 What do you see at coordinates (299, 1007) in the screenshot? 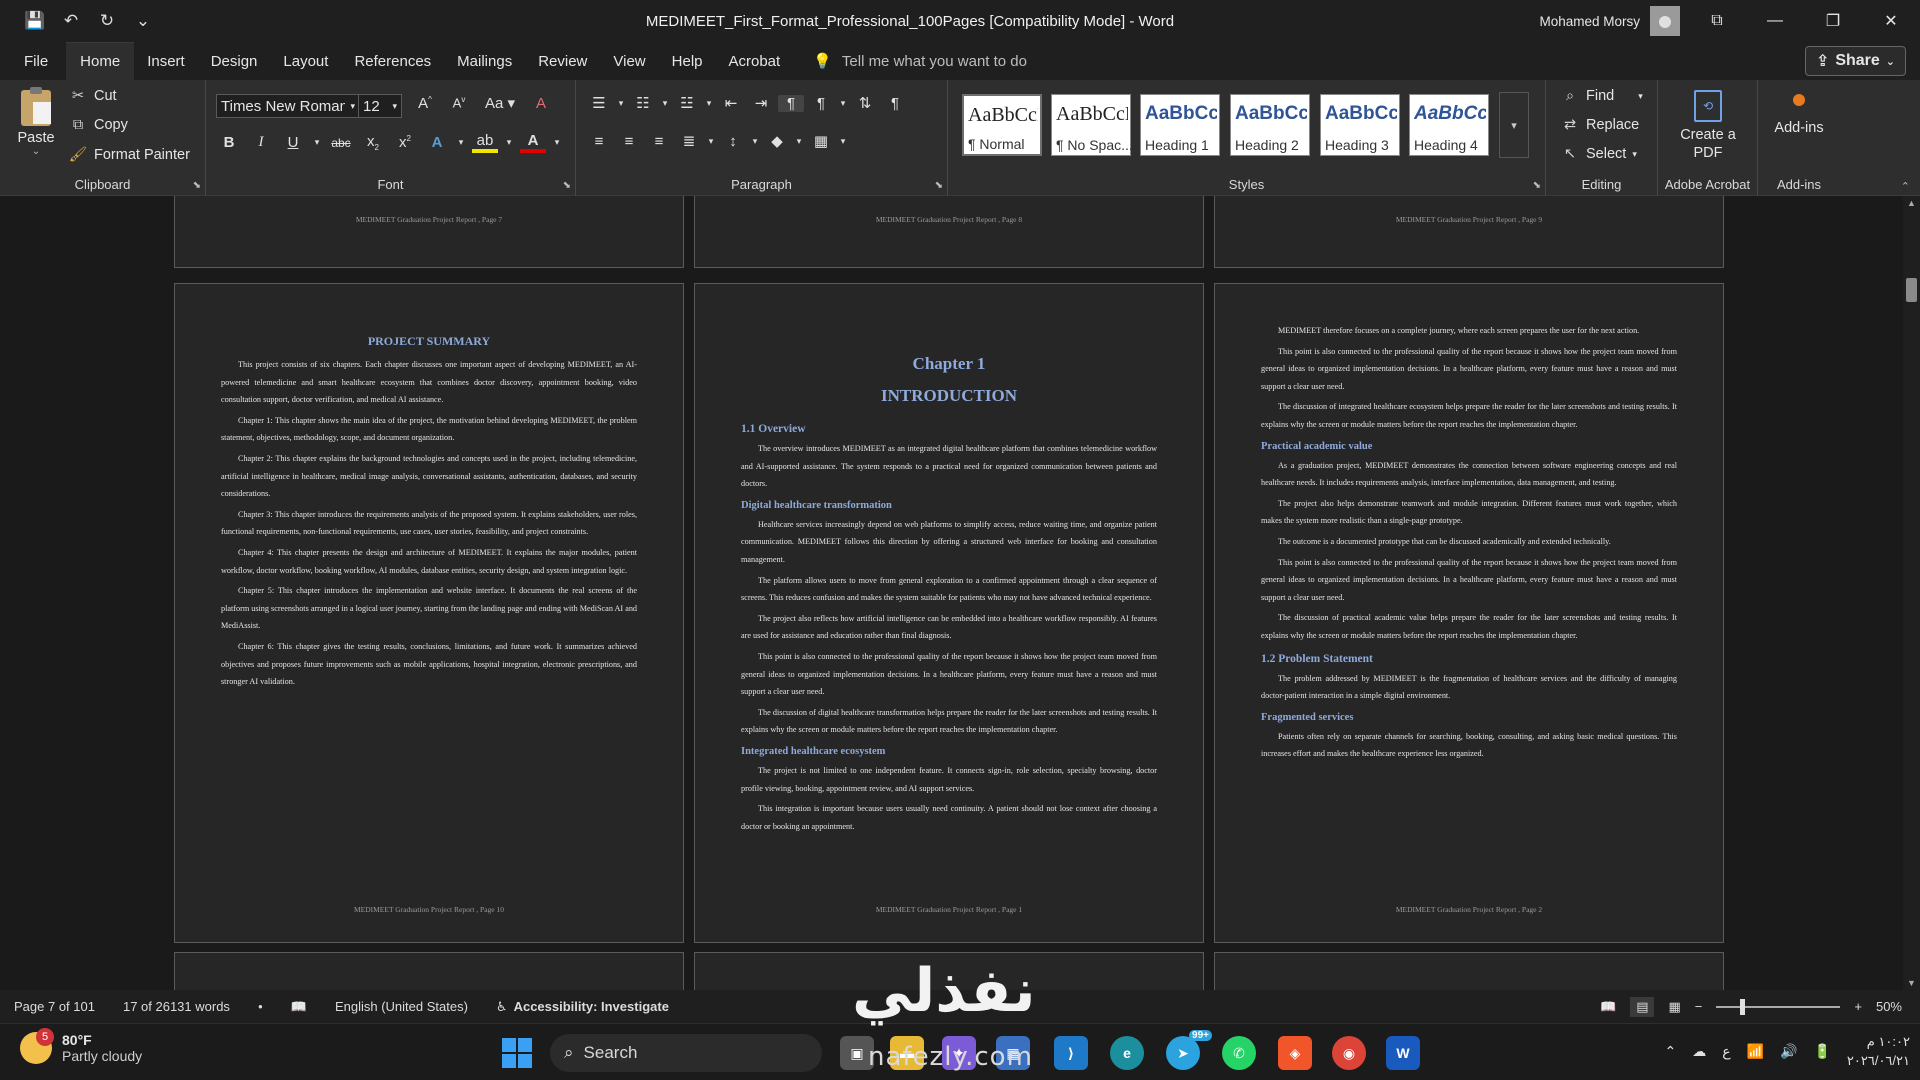
I see `proofing-icon: 📖` at bounding box center [299, 1007].